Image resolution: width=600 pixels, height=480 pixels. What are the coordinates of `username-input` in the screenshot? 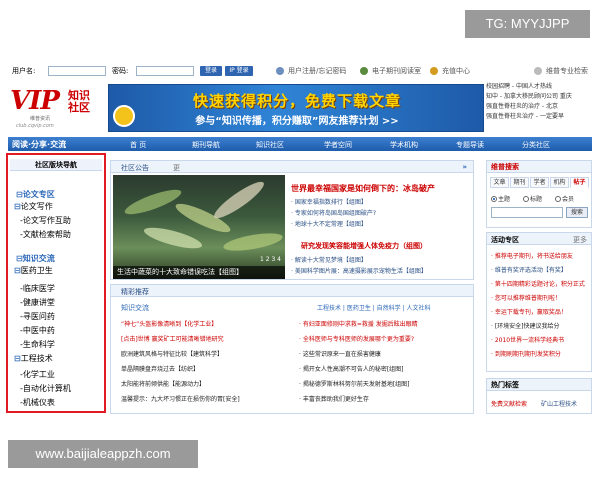 It's located at (77, 71).